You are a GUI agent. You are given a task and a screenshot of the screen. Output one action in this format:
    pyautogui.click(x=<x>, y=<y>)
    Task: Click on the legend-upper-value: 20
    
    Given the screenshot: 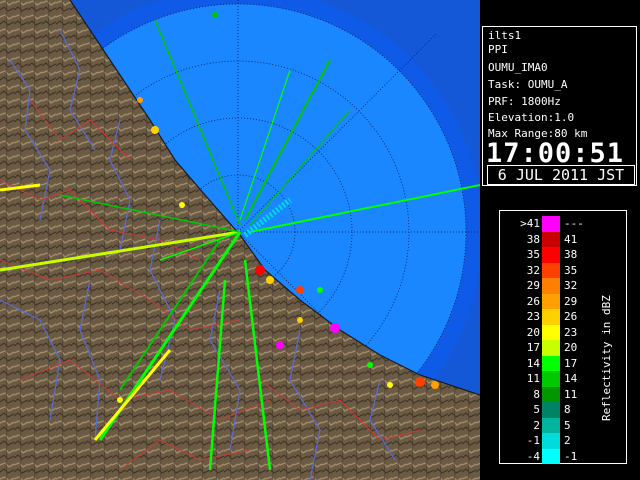 What is the action you would take?
    pyautogui.click(x=571, y=347)
    